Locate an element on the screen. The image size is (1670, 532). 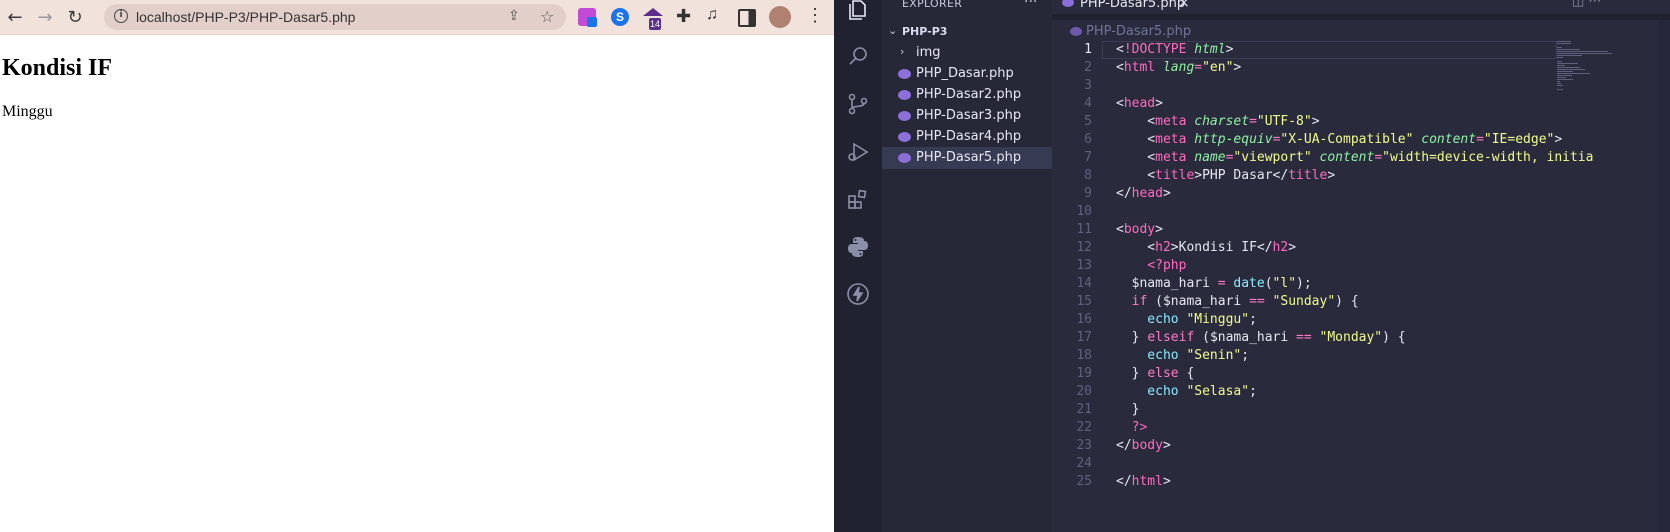
line-number: 9 is located at coordinates (1088, 193).